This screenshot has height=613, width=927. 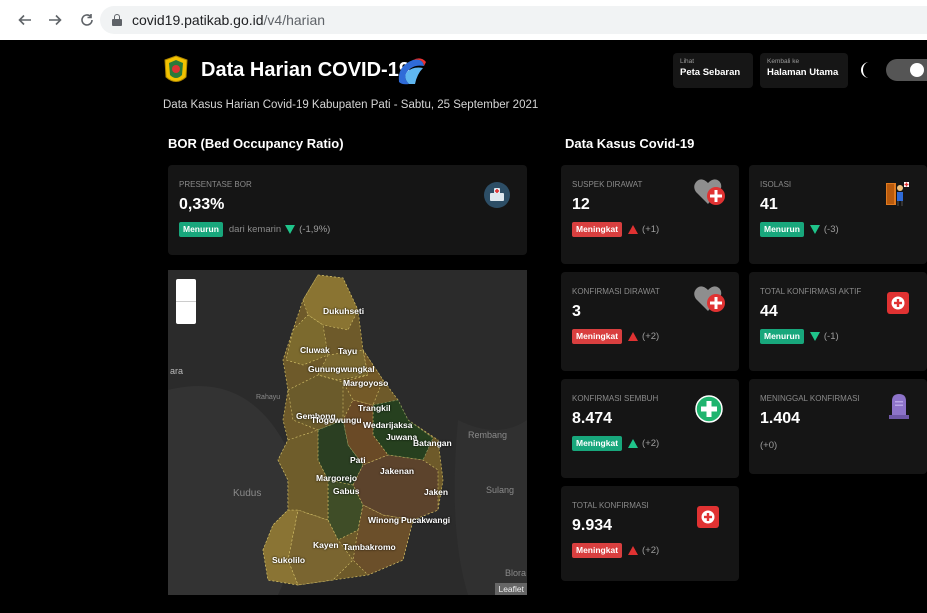 I want to click on kasus-section-title: Data Kasus Covid-19, so click(x=630, y=143).